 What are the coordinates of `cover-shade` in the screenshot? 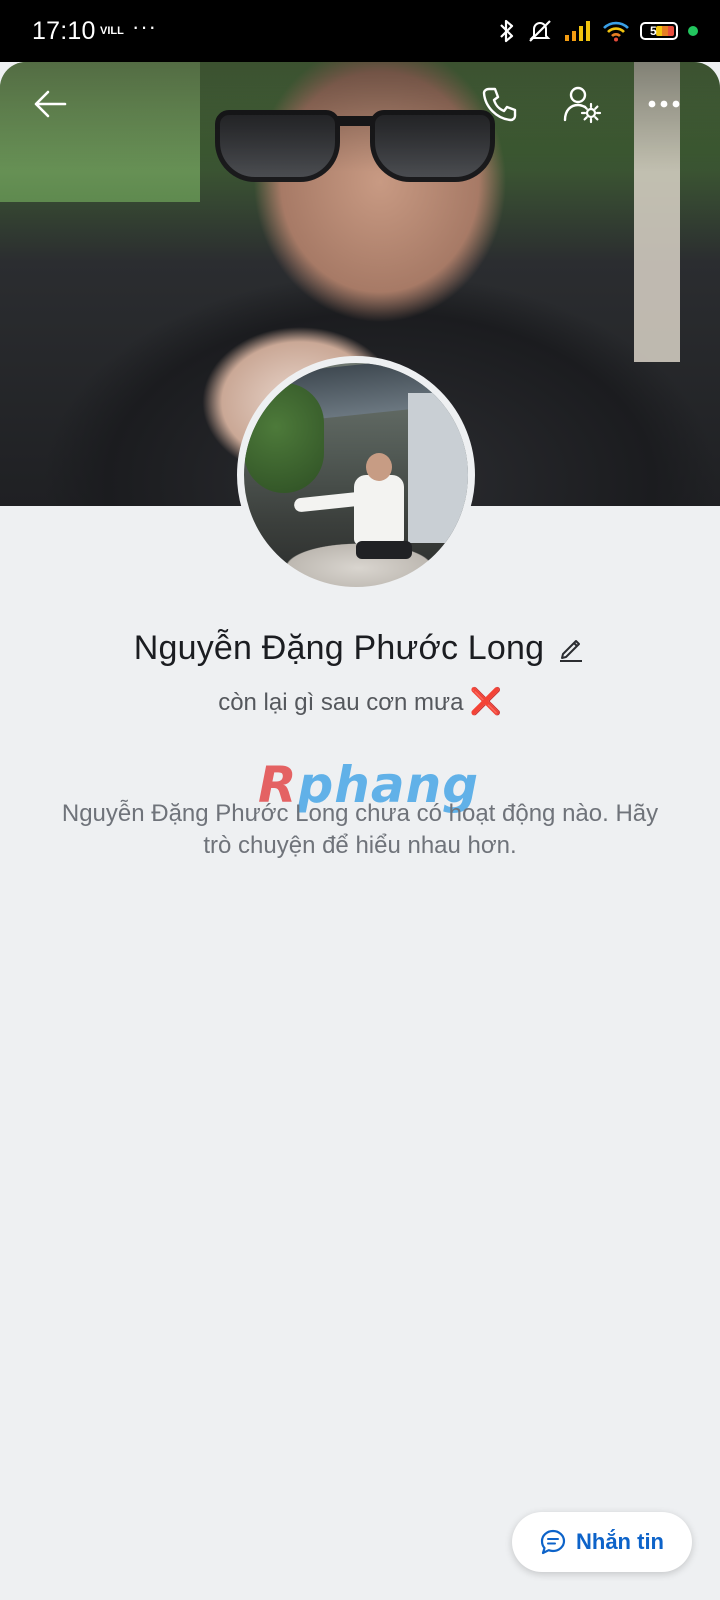 It's located at (360, 117).